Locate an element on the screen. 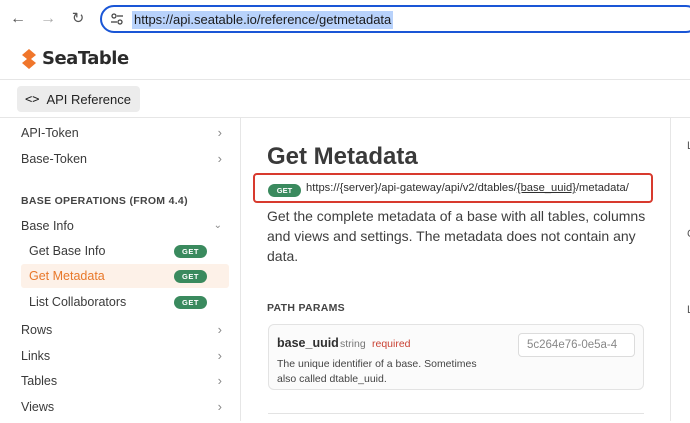 This screenshot has width=690, height=423. chevron-down-icon: ⌄ is located at coordinates (217, 225).